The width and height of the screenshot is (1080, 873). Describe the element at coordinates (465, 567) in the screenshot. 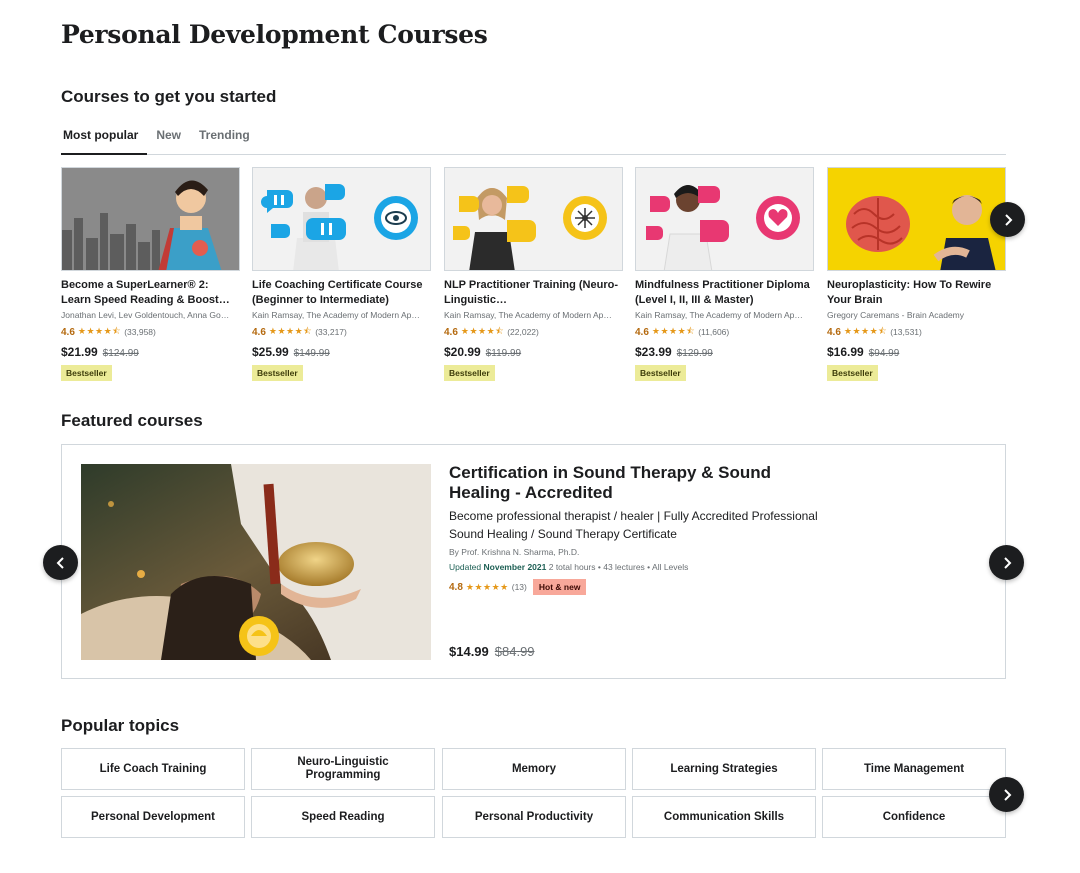

I see `updated-label: Updated` at that location.